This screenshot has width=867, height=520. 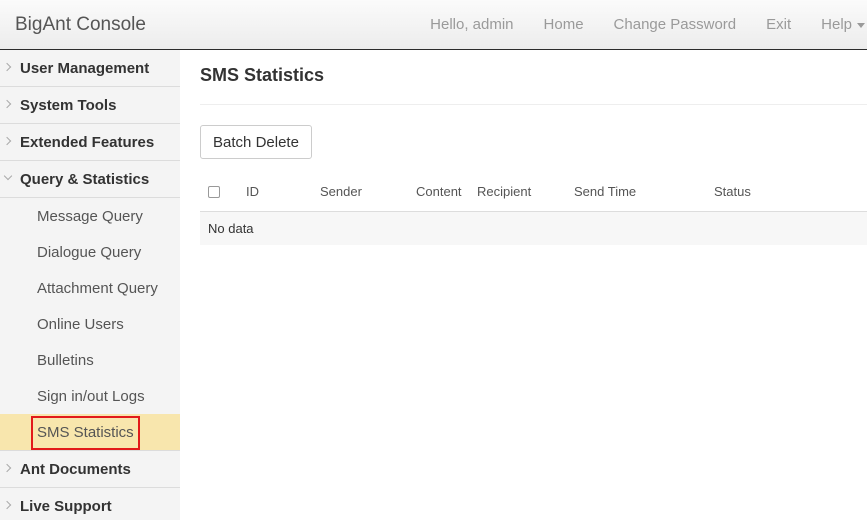 I want to click on sidebar-item-message-query: Message Query, so click(x=90, y=216).